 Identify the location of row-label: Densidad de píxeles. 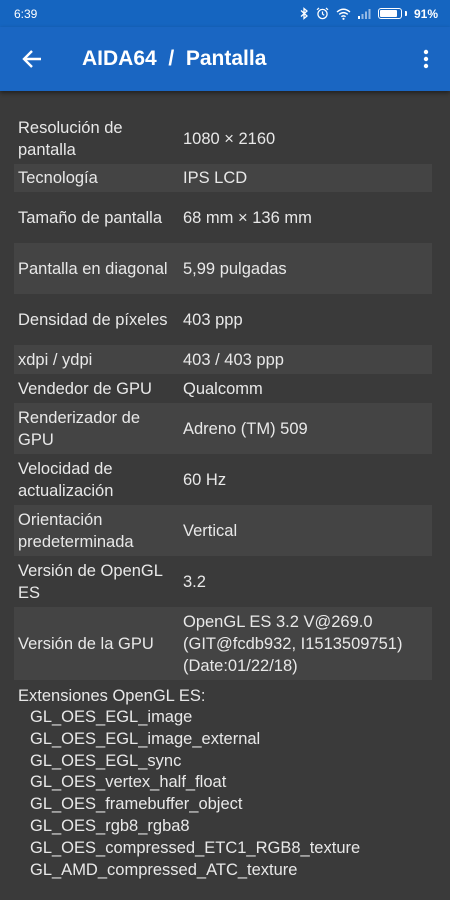
(93, 319).